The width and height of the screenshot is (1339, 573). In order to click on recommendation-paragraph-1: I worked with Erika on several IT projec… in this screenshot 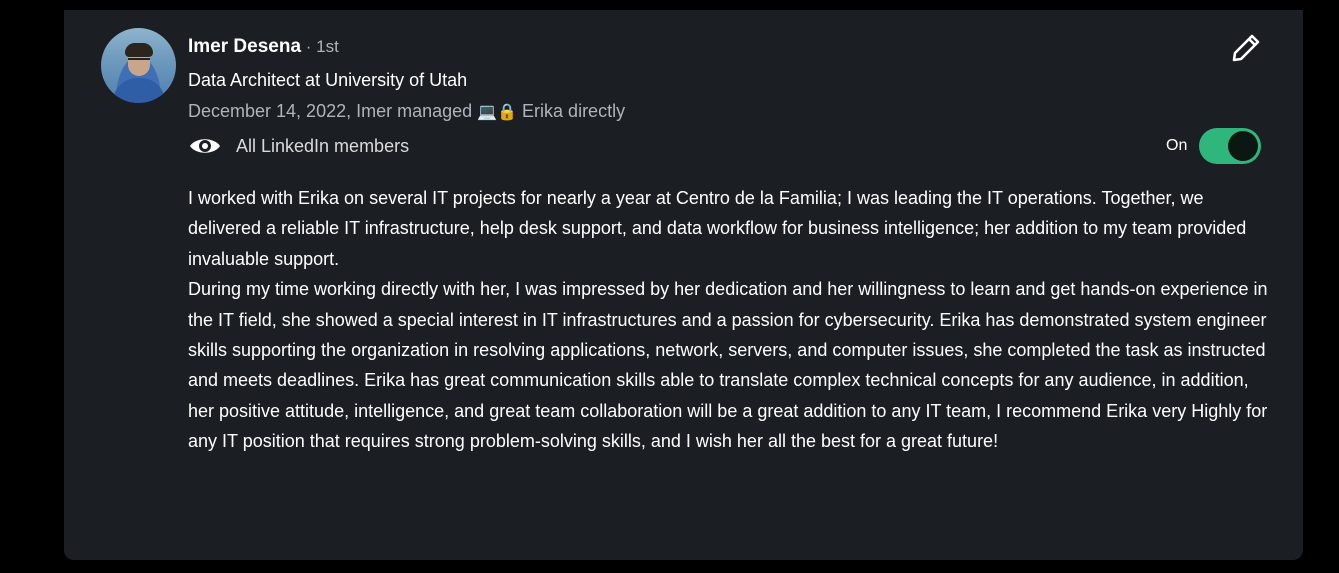, I will do `click(717, 228)`.